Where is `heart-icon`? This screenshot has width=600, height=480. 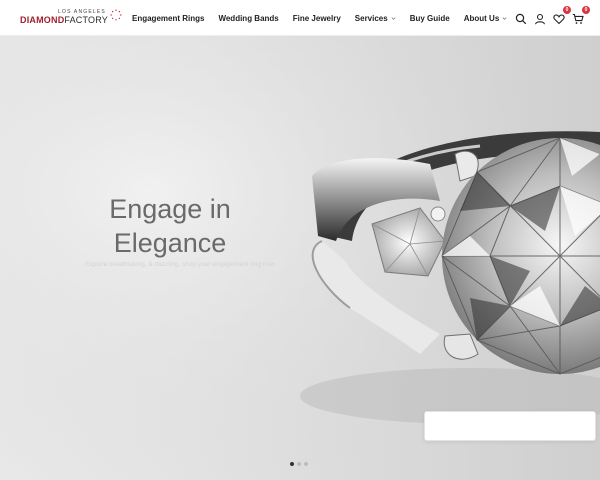
heart-icon is located at coordinates (559, 19).